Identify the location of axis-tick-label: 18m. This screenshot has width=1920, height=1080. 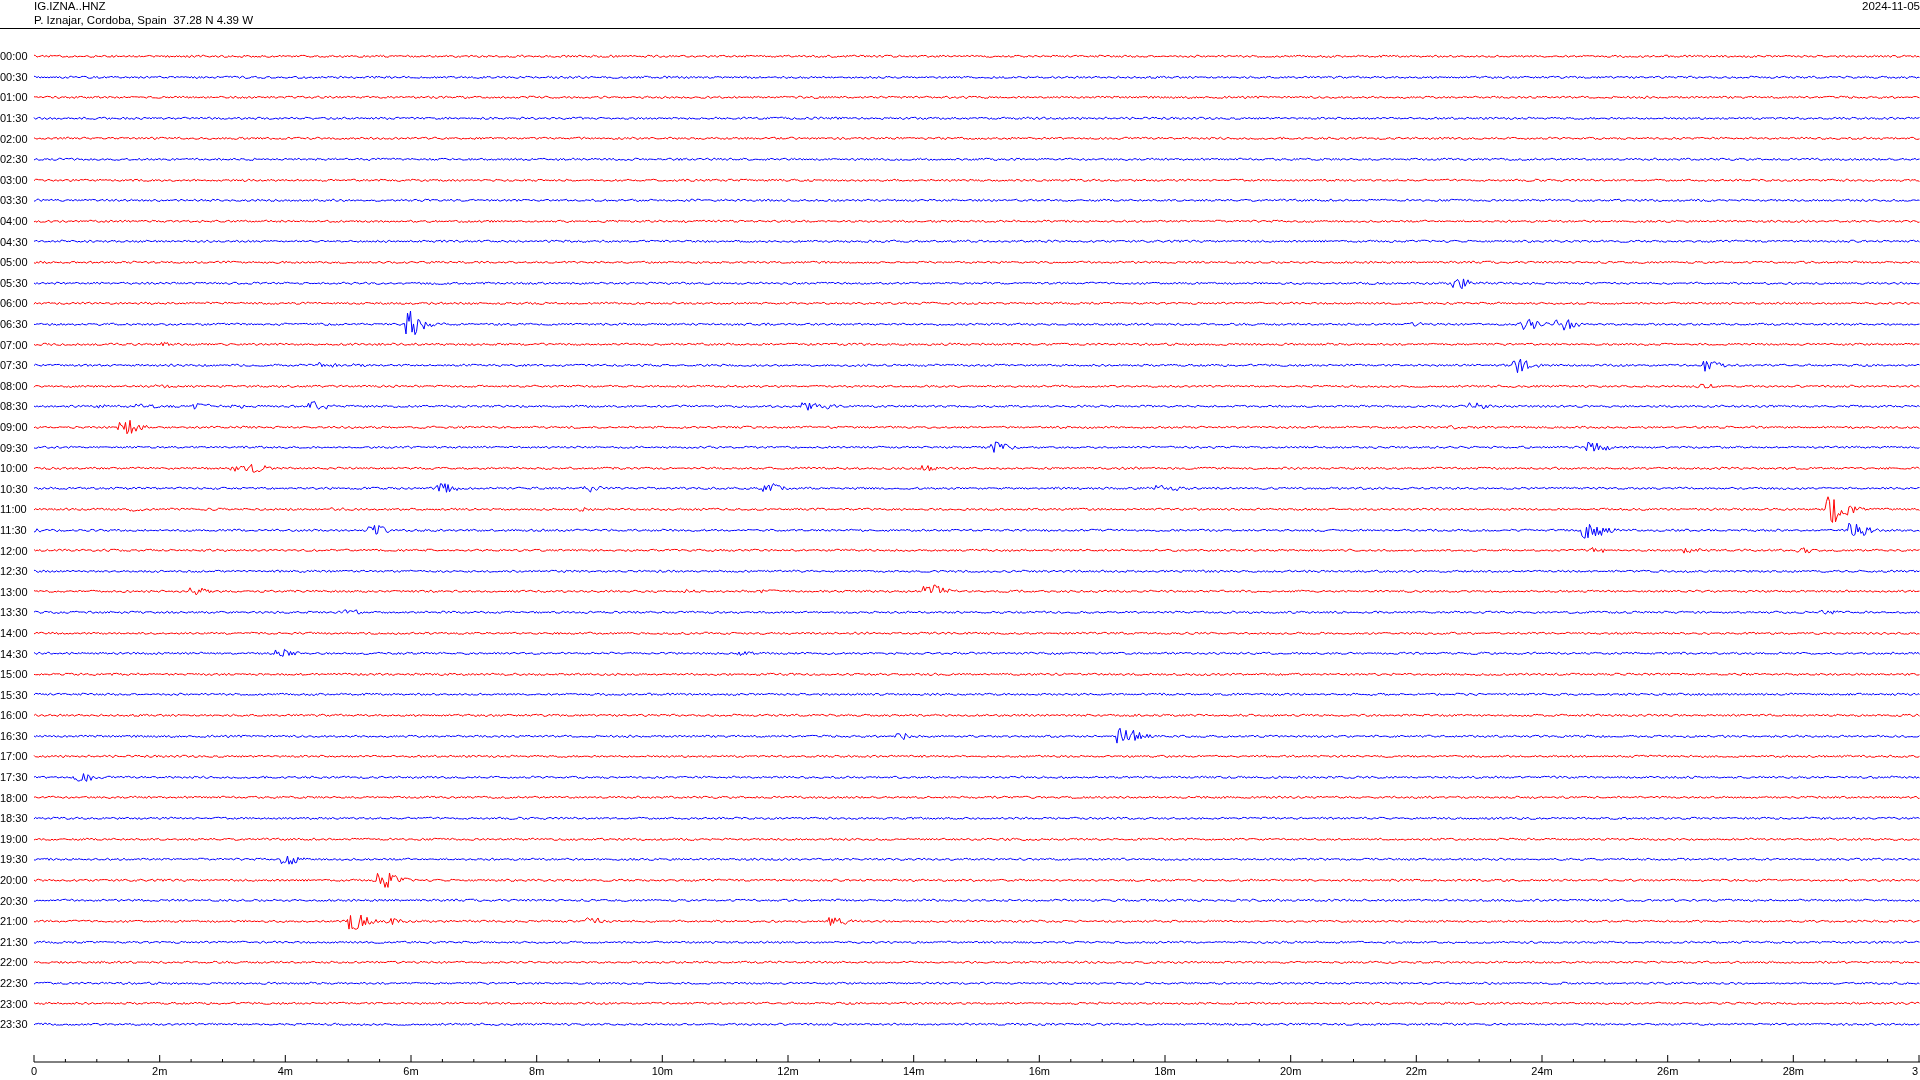
(1165, 1070).